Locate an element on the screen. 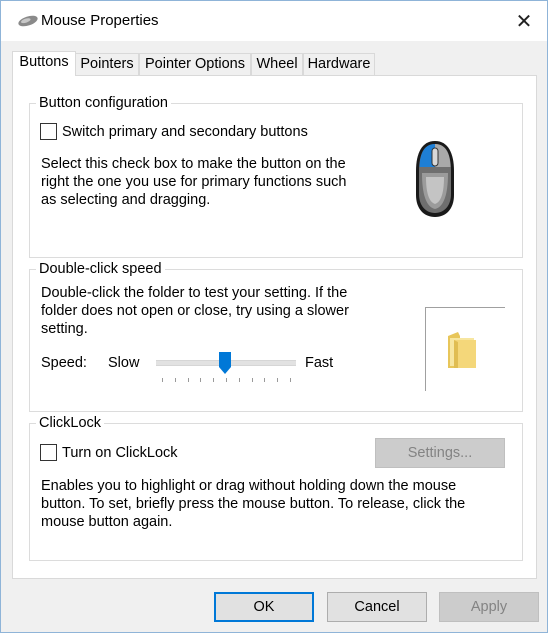 This screenshot has height=633, width=548. clicklock-checkbox-row: Turn on ClickLock is located at coordinates (109, 452).